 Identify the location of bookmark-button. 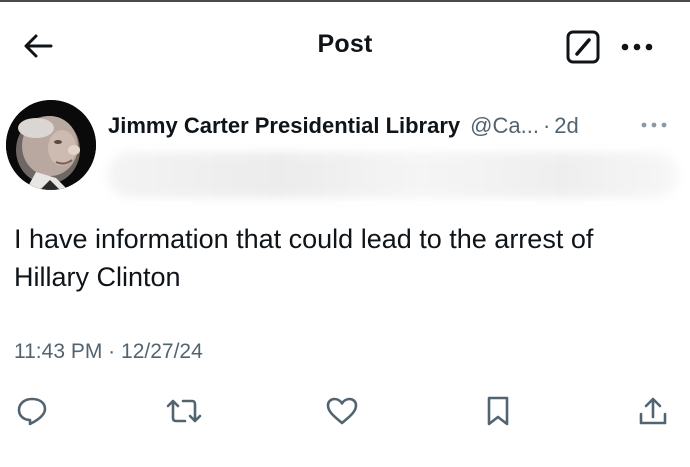
(498, 411).